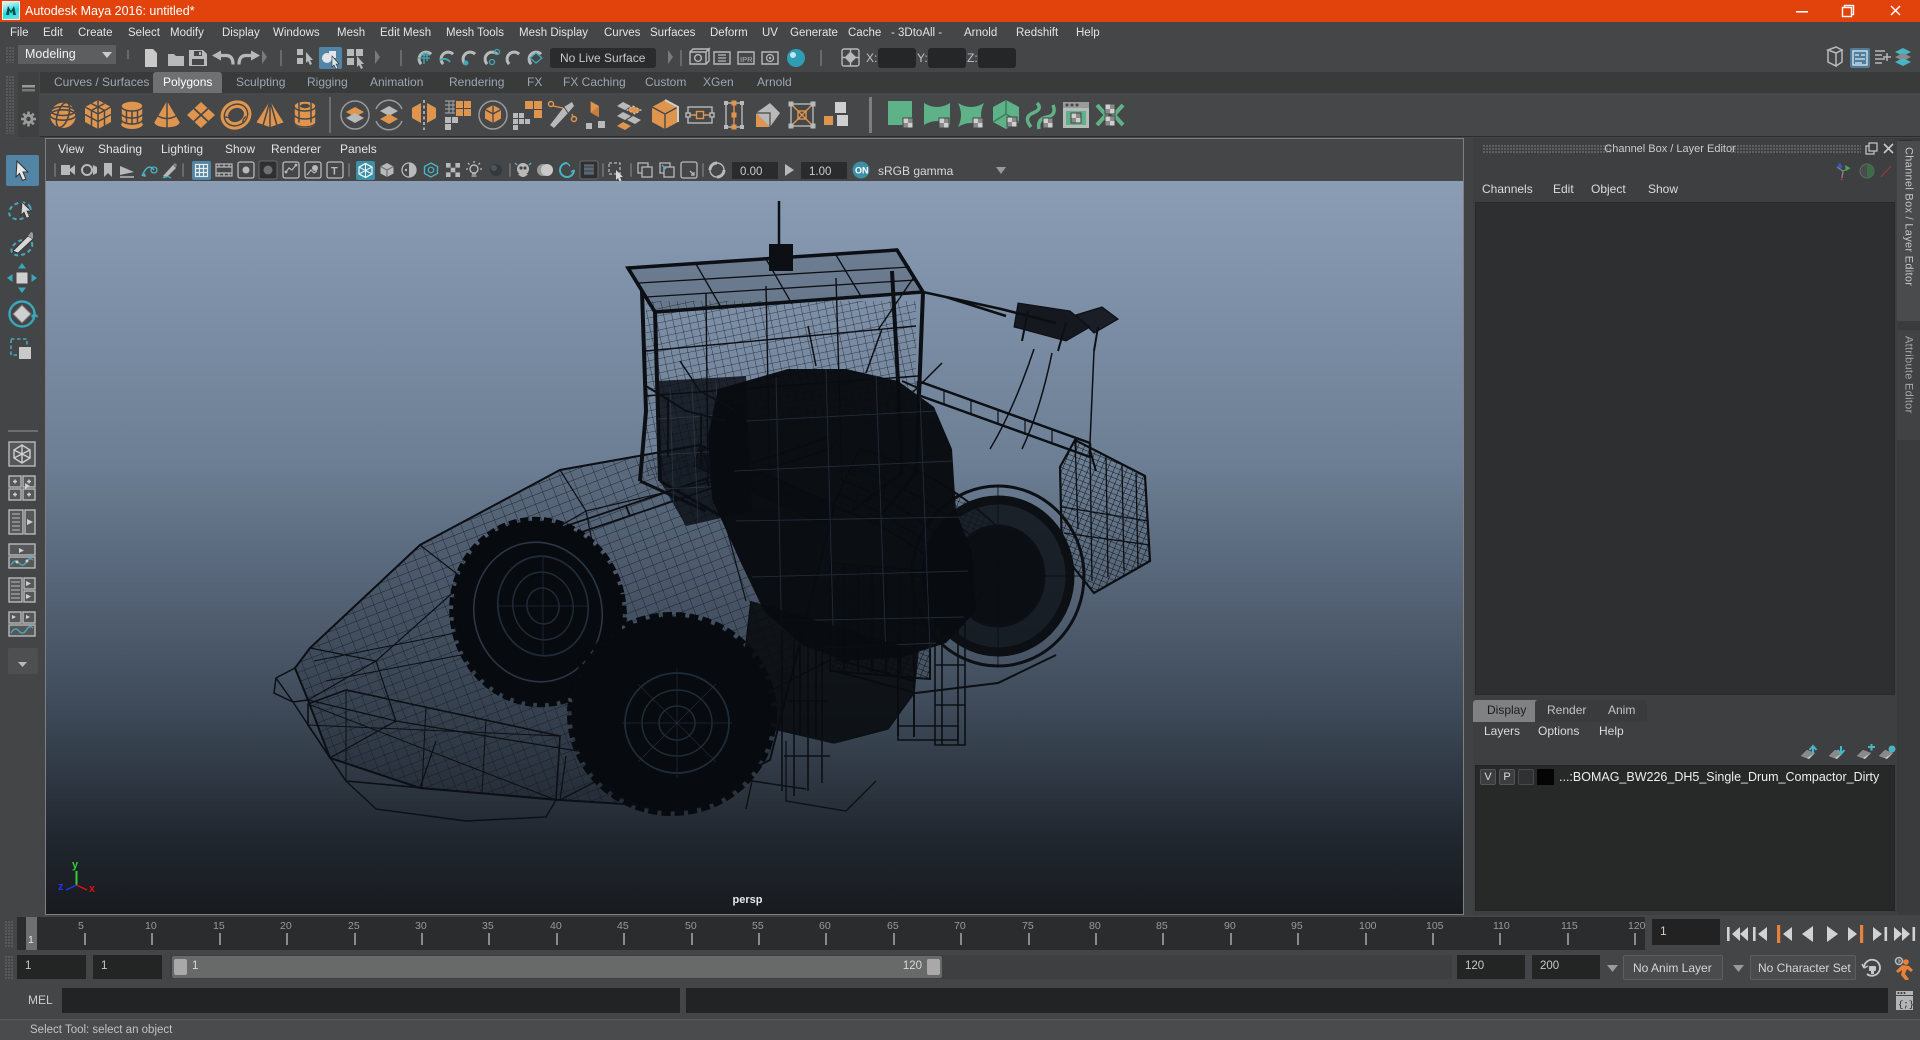 The image size is (1920, 1040). I want to click on svg-text: x, so click(92, 887).